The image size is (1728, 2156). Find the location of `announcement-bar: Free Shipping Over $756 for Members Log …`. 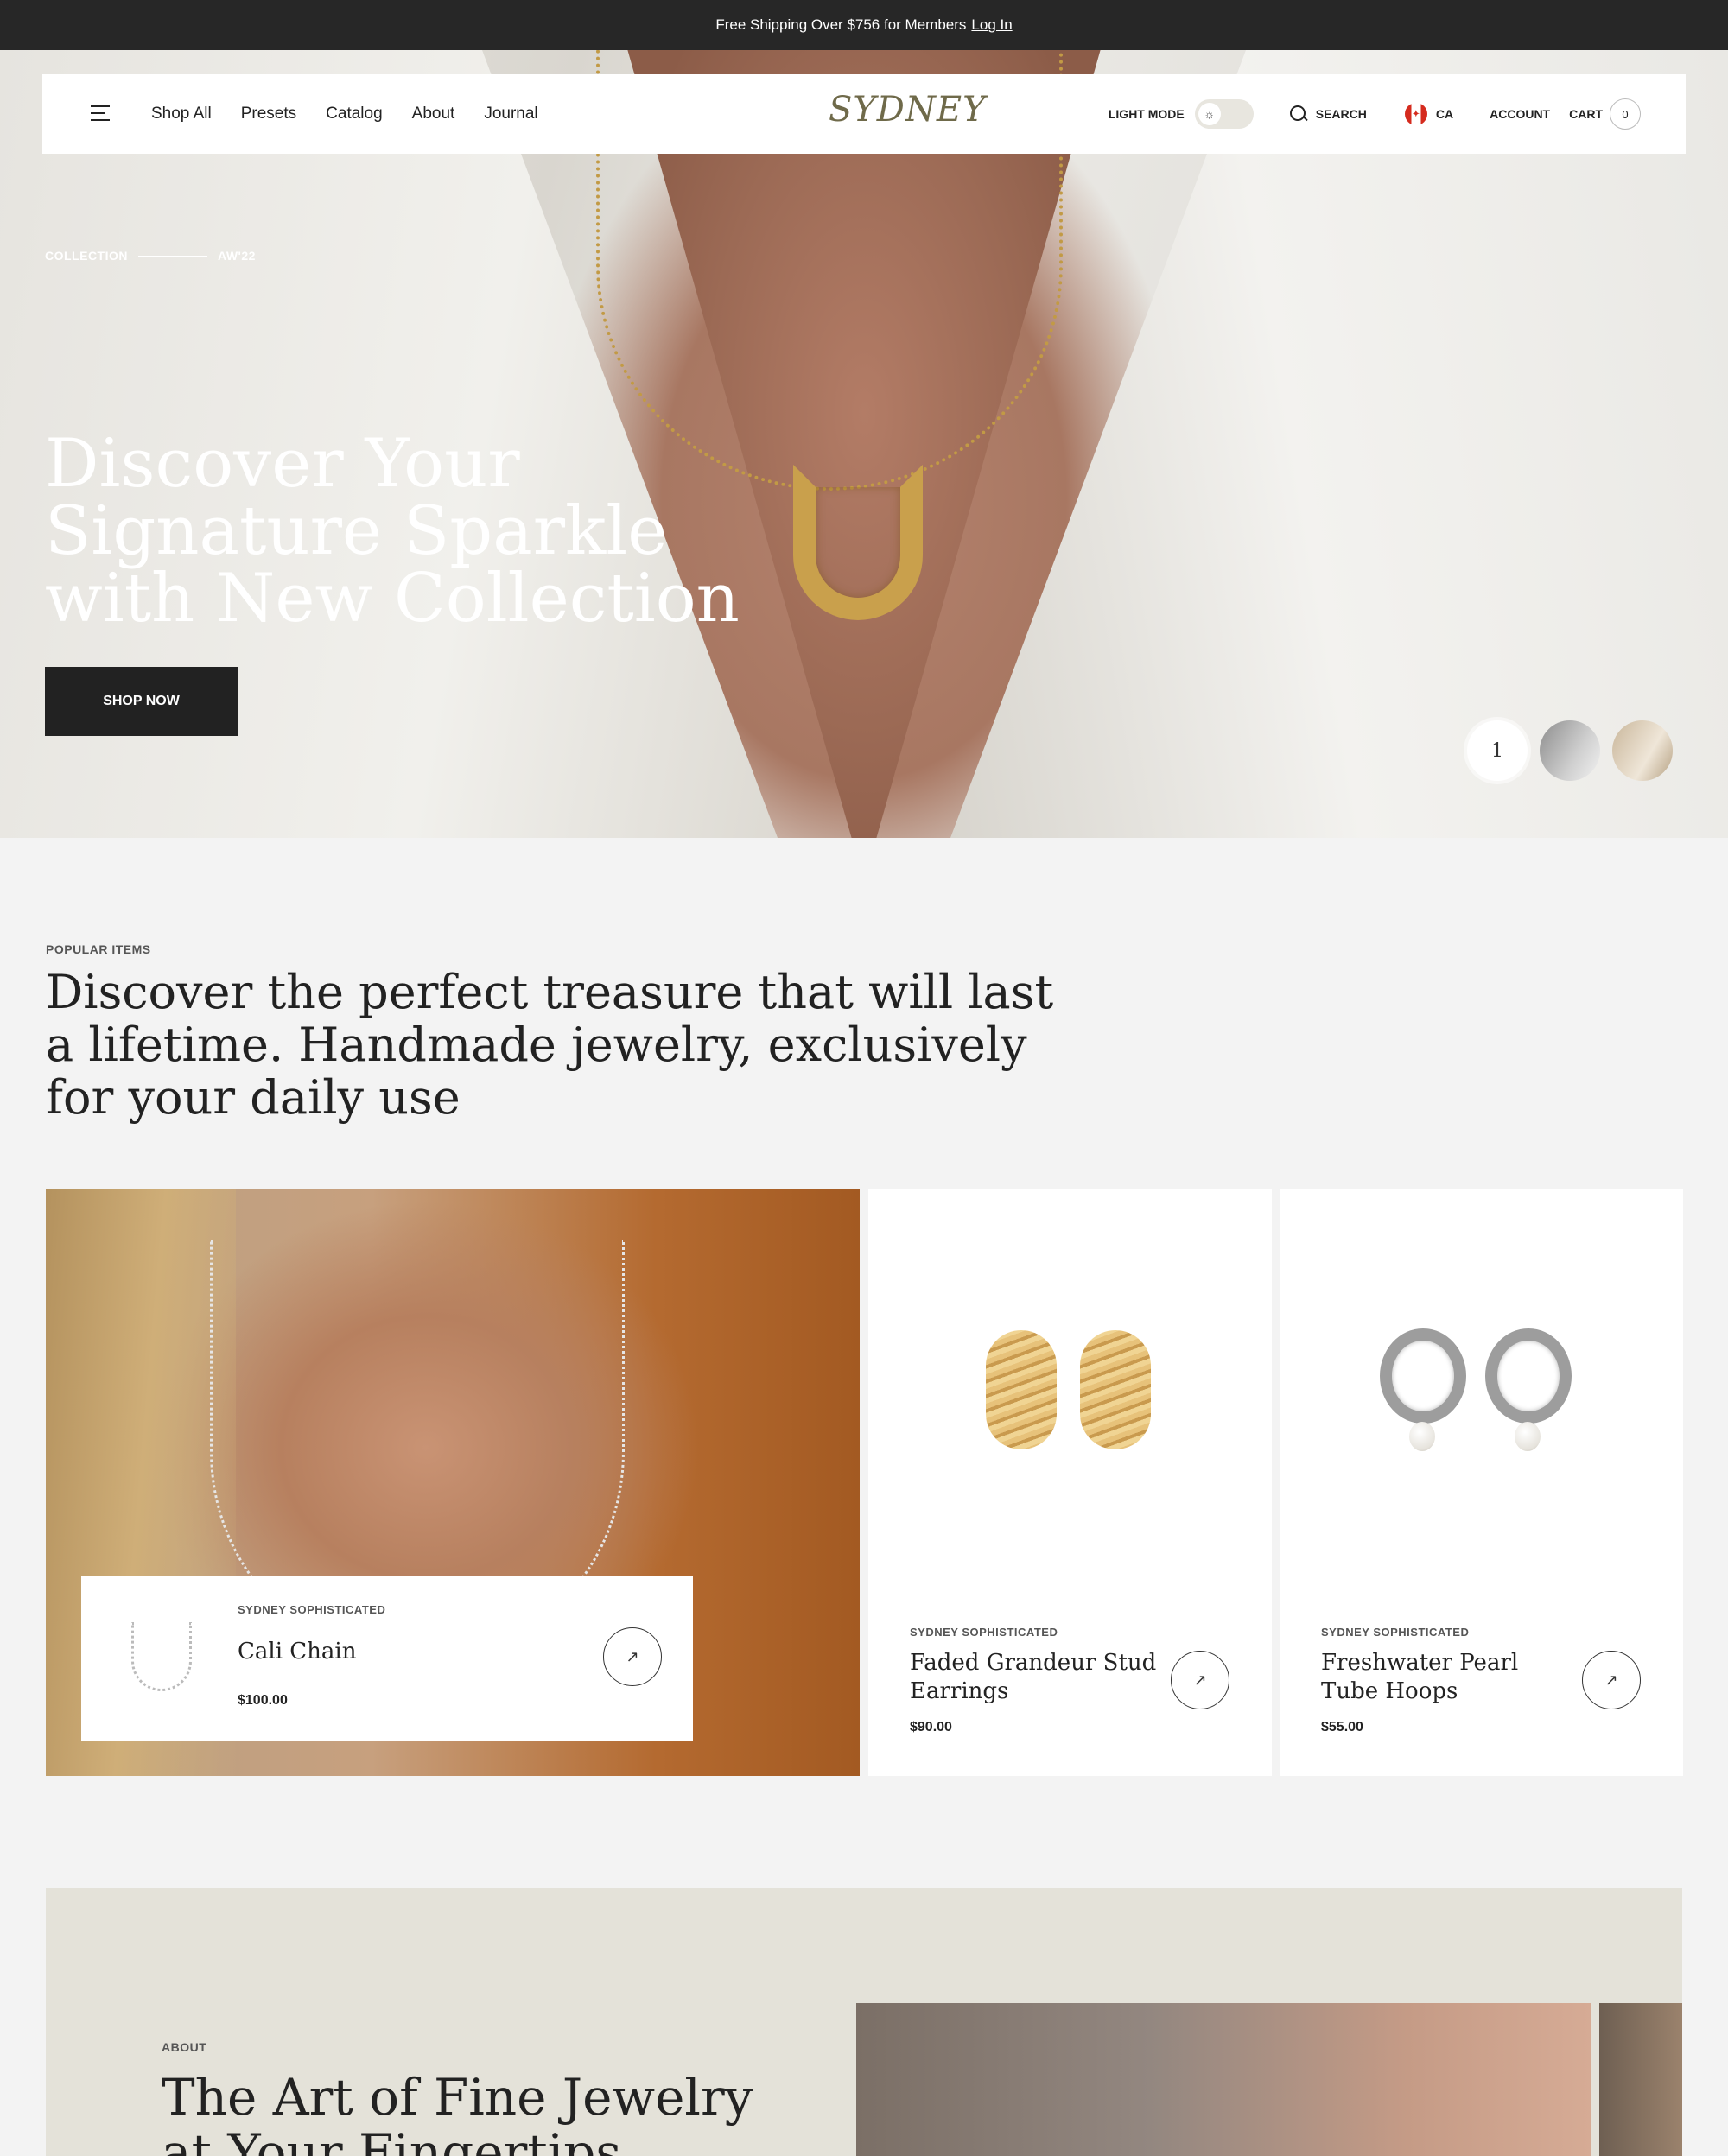

announcement-bar: Free Shipping Over $756 for Members Log … is located at coordinates (864, 25).